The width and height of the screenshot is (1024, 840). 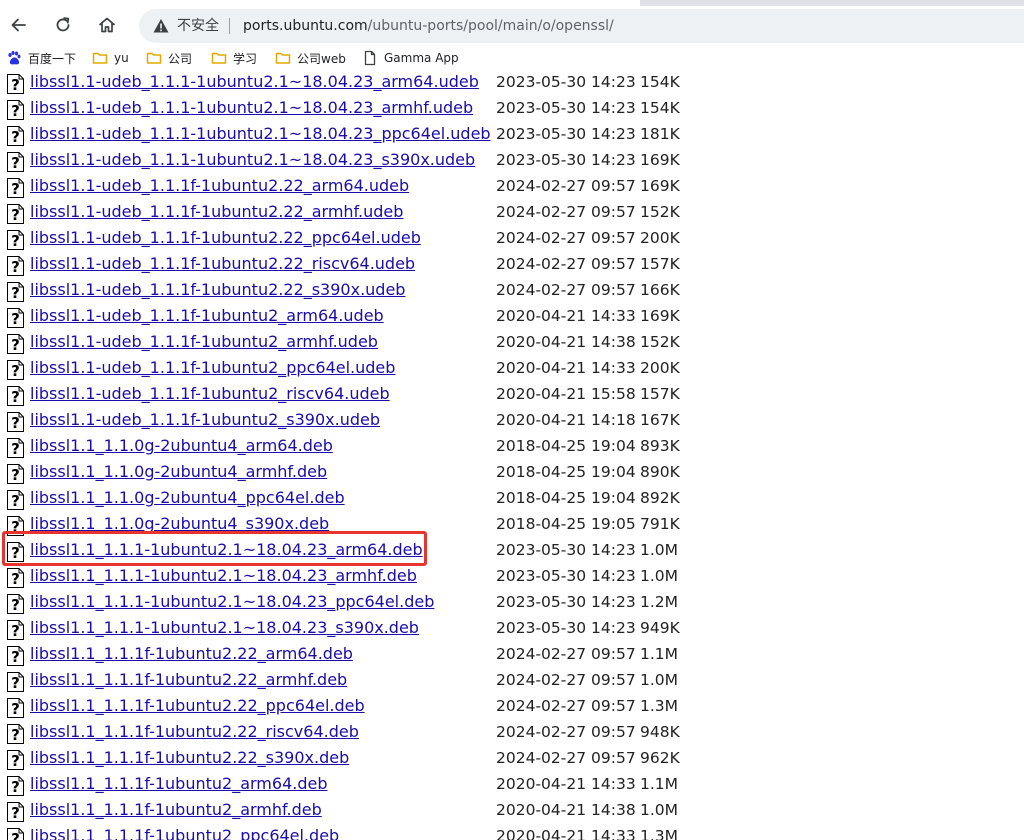 What do you see at coordinates (660, 420) in the screenshot?
I see `file-size: 167K` at bounding box center [660, 420].